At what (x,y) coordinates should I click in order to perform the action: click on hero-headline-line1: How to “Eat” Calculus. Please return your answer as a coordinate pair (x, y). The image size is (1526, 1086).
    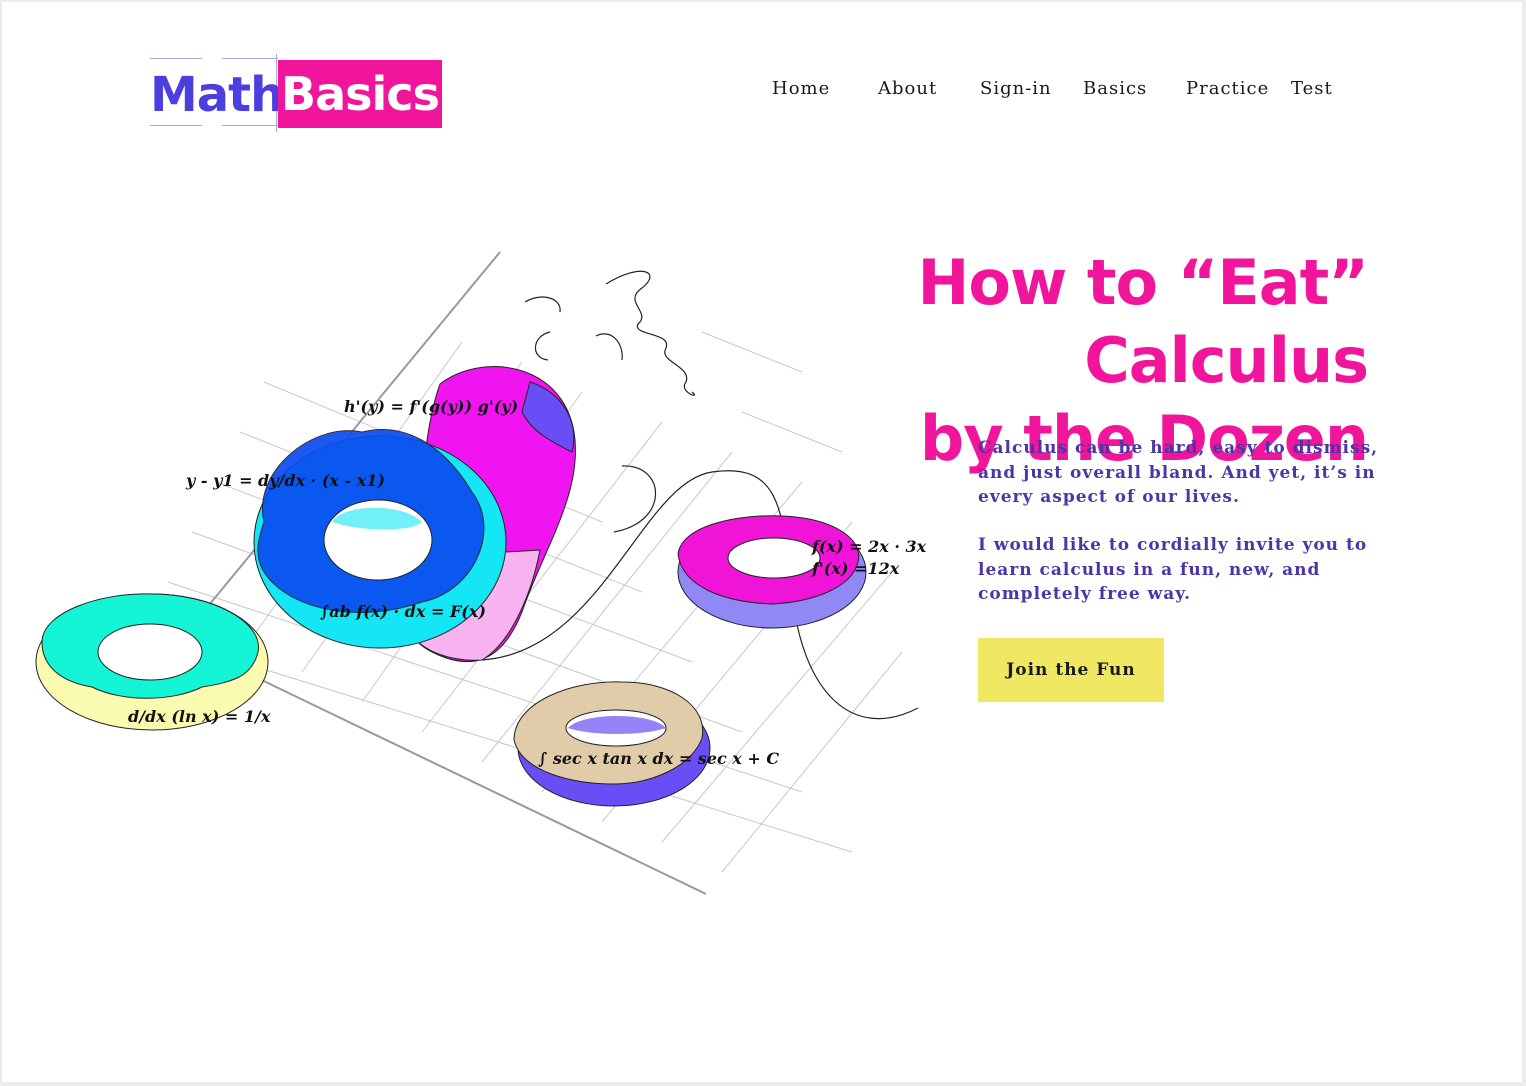
    Looking at the image, I should click on (1143, 321).